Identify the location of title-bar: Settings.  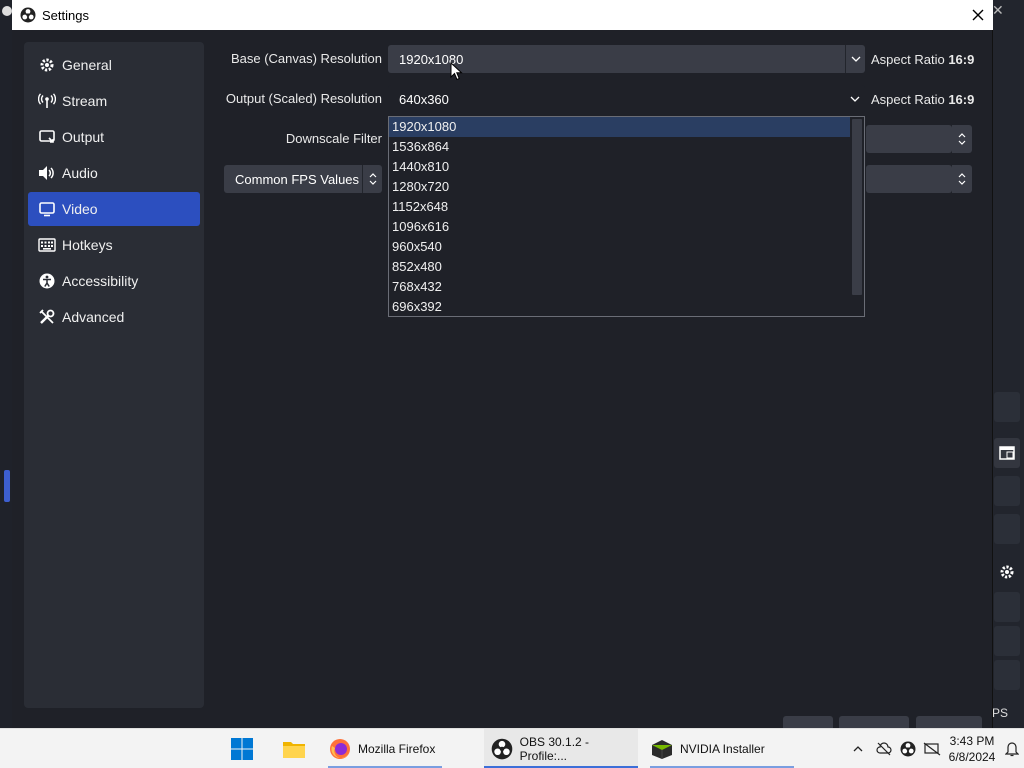
(502, 15).